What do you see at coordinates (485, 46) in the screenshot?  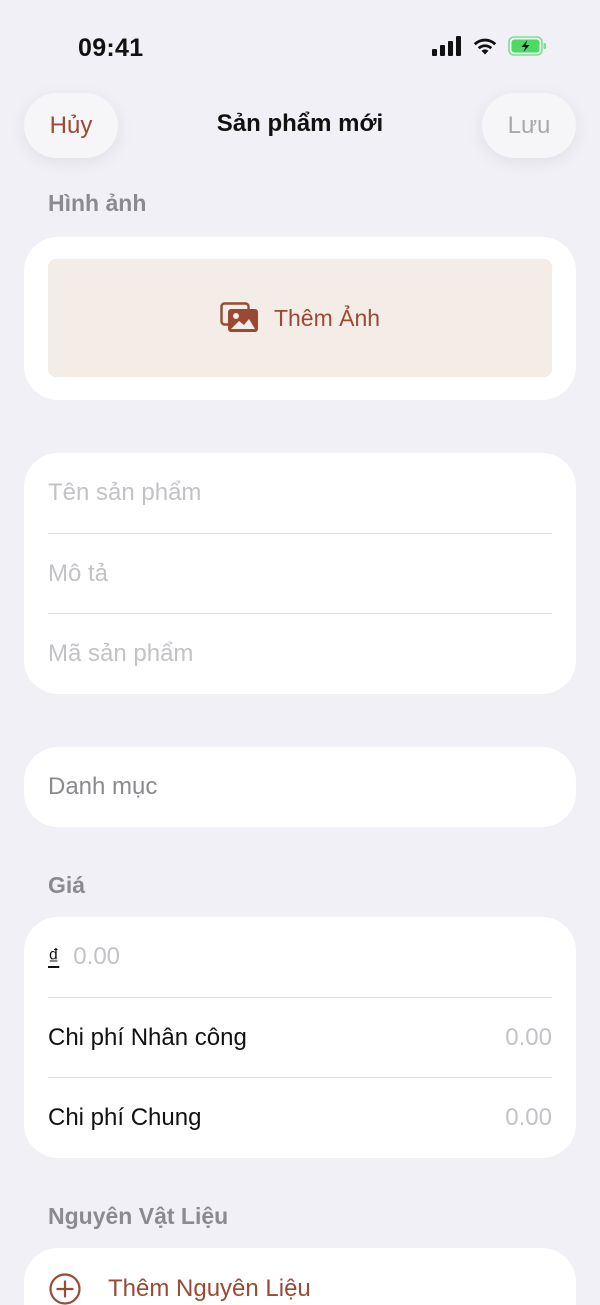 I see `wifi-icon` at bounding box center [485, 46].